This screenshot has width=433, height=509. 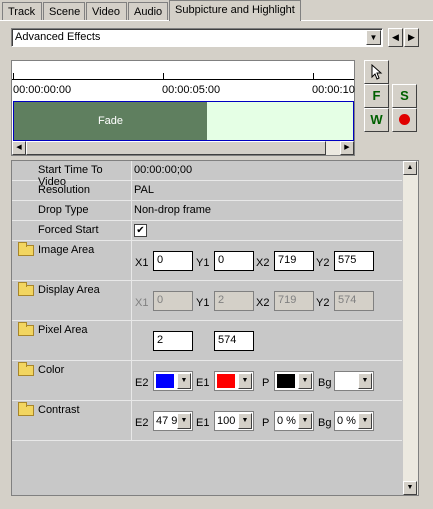 What do you see at coordinates (410, 488) in the screenshot?
I see `scroll-down-icon: ▼` at bounding box center [410, 488].